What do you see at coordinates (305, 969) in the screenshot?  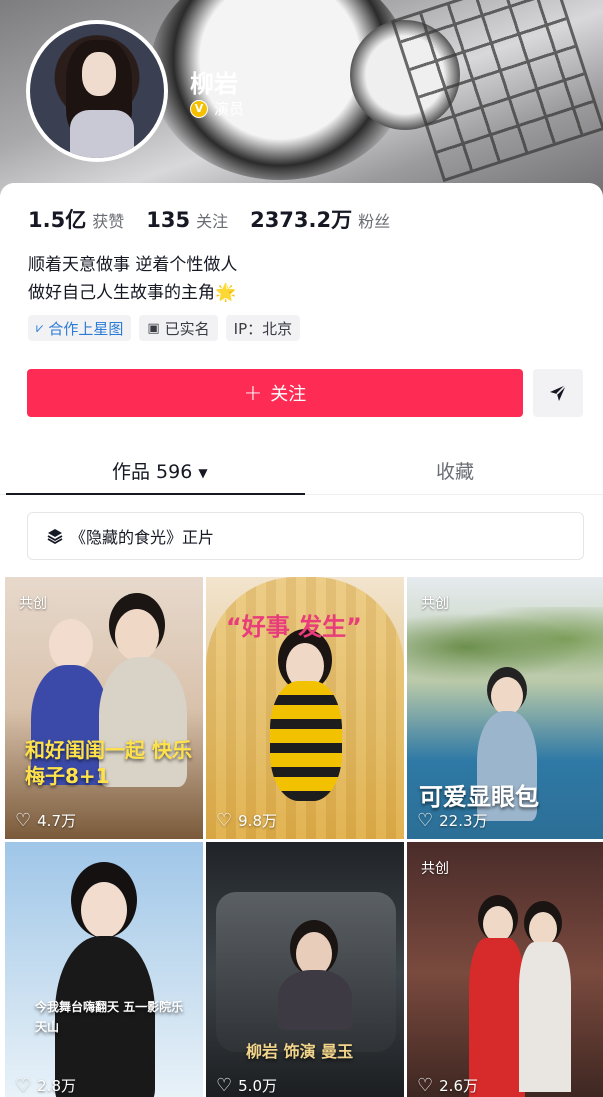 I see `video-thumbnail: 柳岩 饰演 曼玉 ♡ 5.0万` at bounding box center [305, 969].